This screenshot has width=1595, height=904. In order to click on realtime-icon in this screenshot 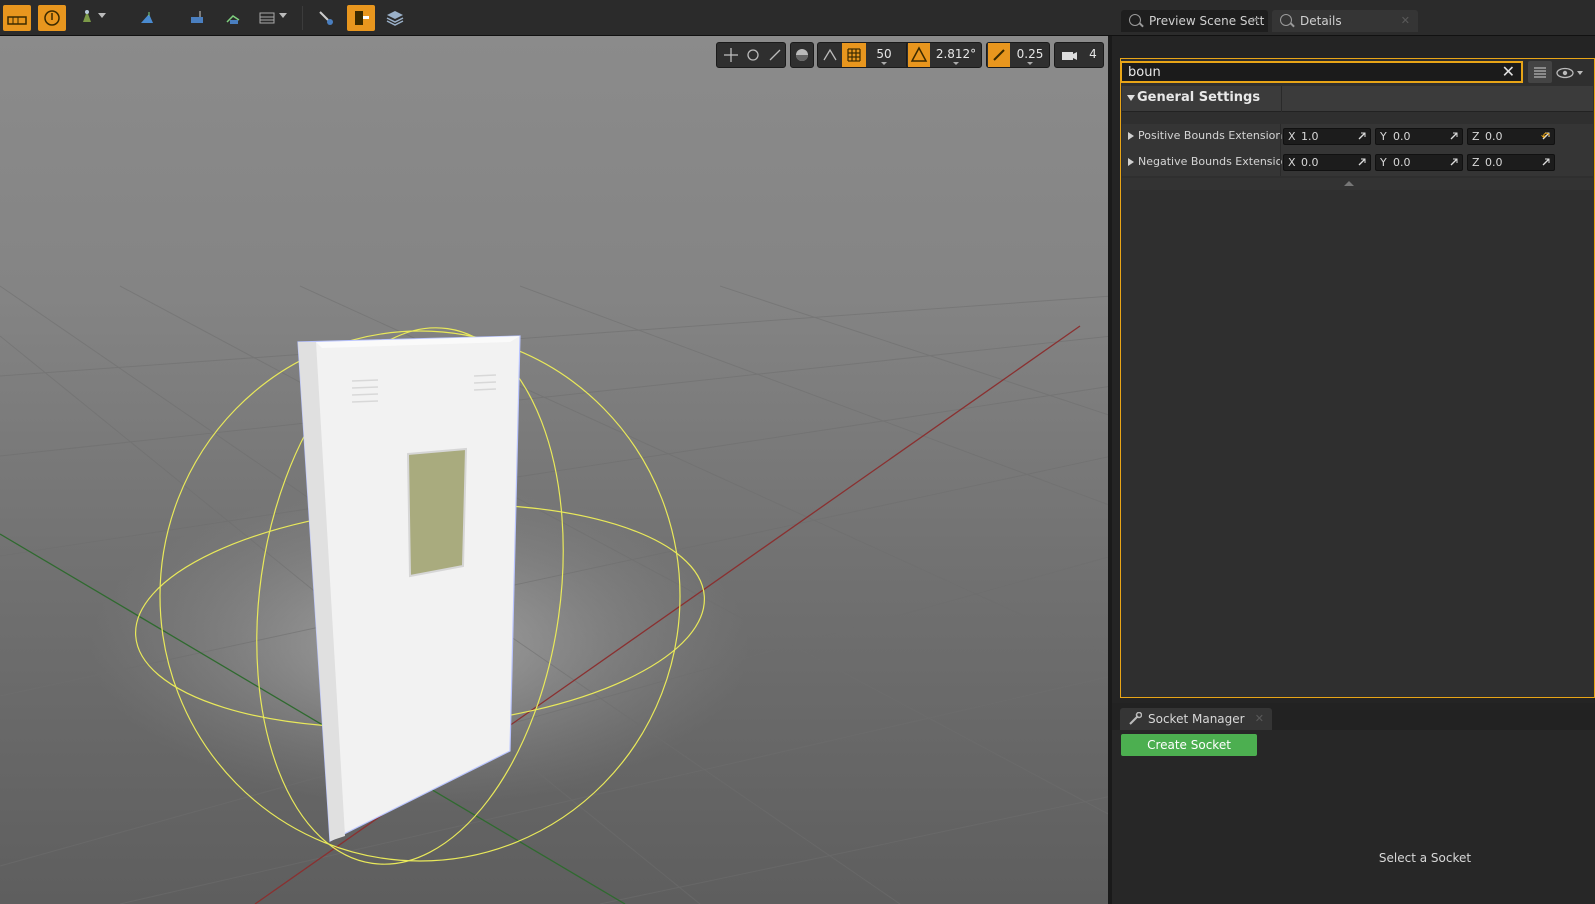, I will do `click(52, 18)`.